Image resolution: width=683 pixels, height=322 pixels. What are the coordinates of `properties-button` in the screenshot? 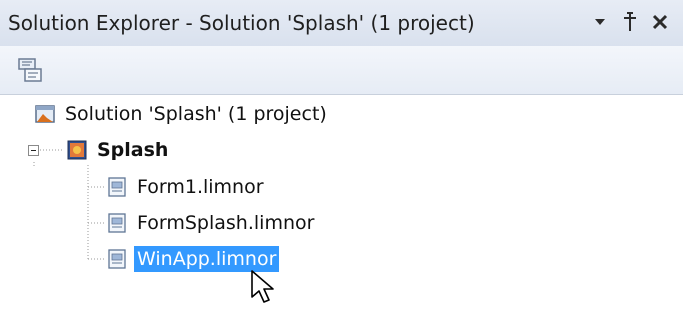 It's located at (30, 70).